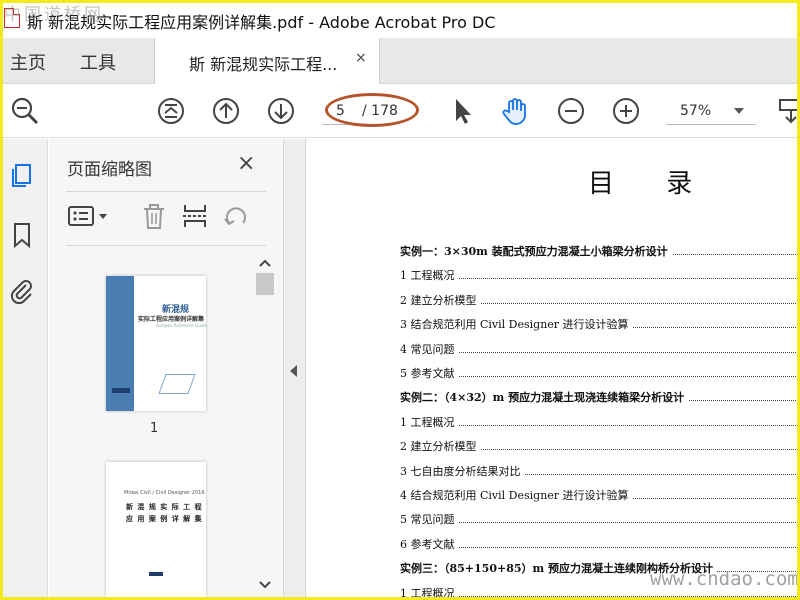 The width and height of the screenshot is (800, 600). I want to click on cover-line-2: 新 混 规 实 际 工 程, so click(164, 507).